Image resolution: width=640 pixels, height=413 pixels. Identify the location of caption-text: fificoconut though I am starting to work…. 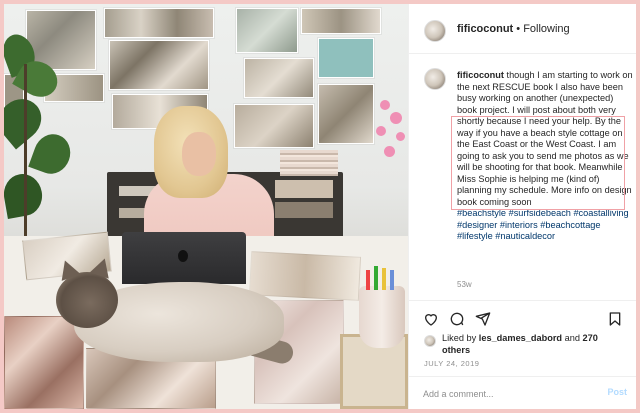
(546, 156).